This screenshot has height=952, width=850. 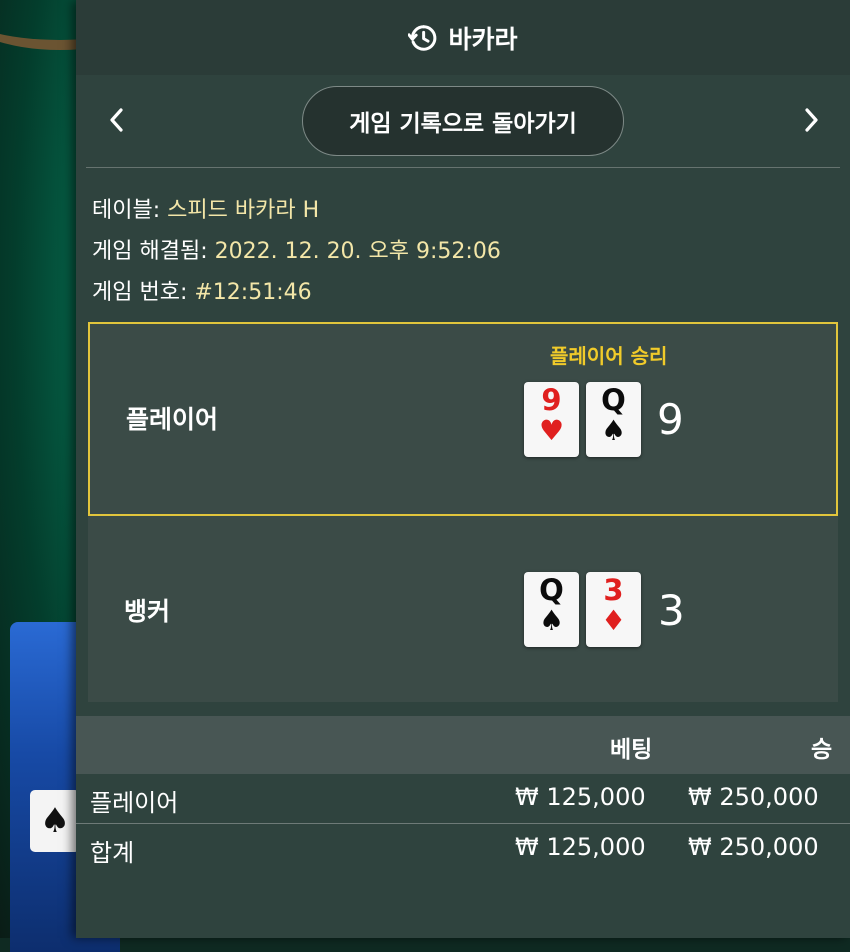 I want to click on banker-hand-label: 뱅커, so click(x=147, y=611).